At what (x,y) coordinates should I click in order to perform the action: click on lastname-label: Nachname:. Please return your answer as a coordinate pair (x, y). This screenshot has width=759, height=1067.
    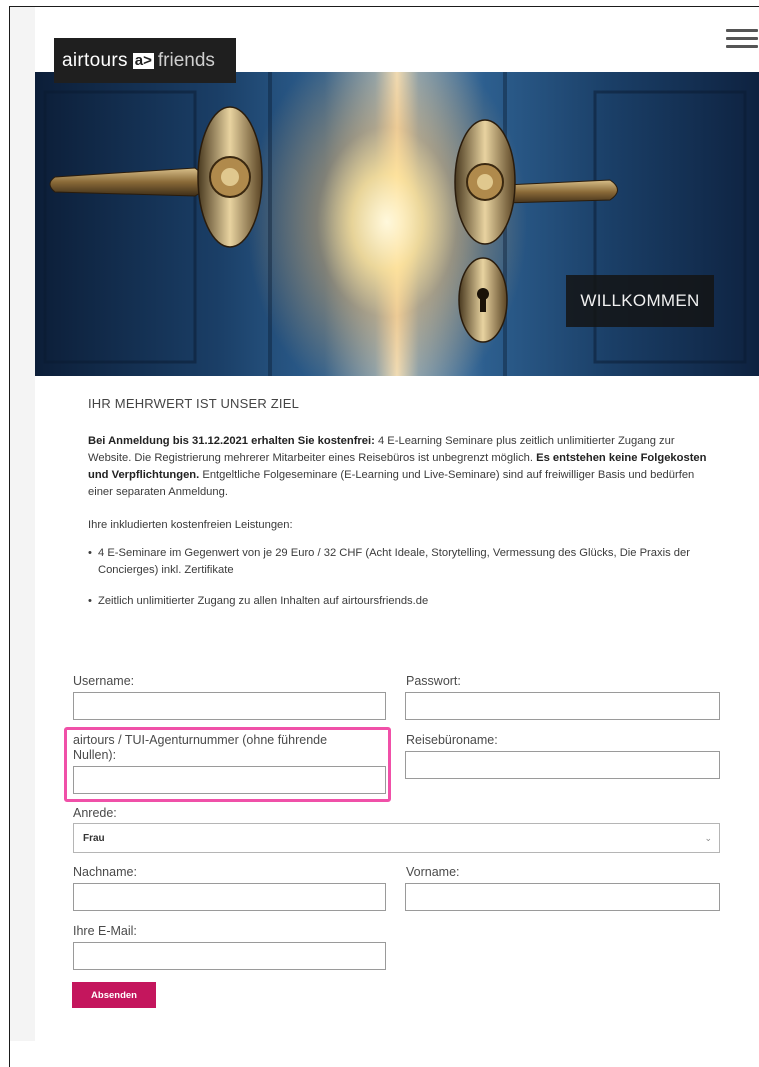
    Looking at the image, I should click on (105, 872).